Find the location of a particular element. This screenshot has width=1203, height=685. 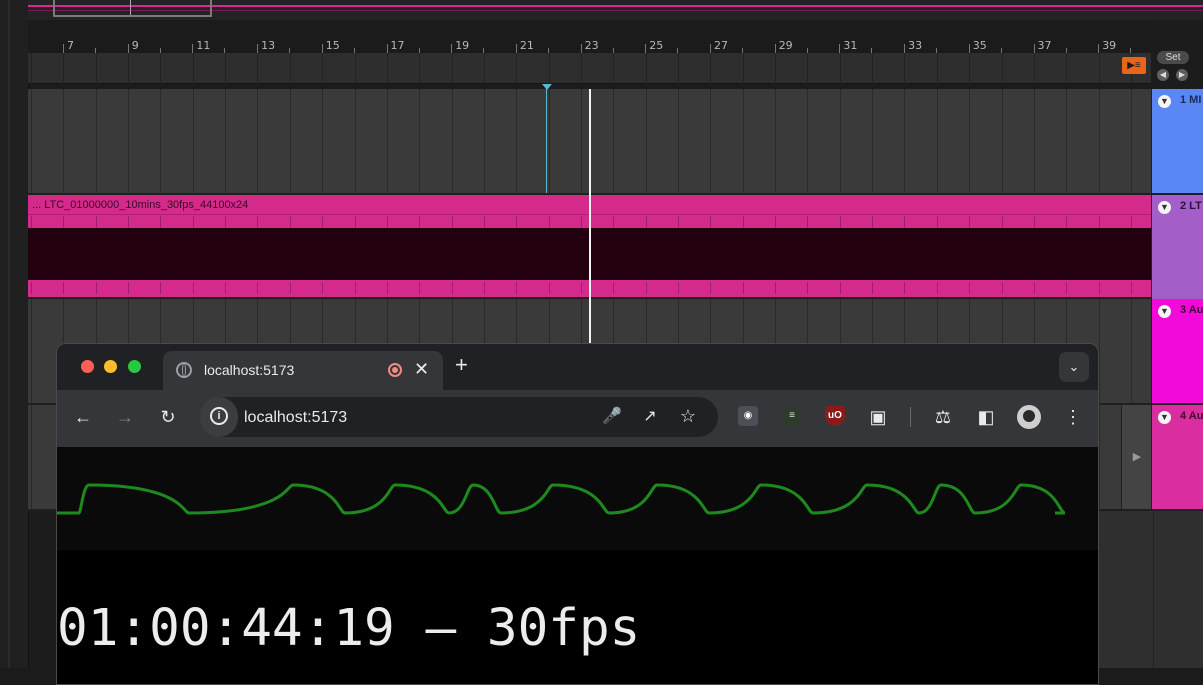

ltc-waveform is located at coordinates (561, 499).